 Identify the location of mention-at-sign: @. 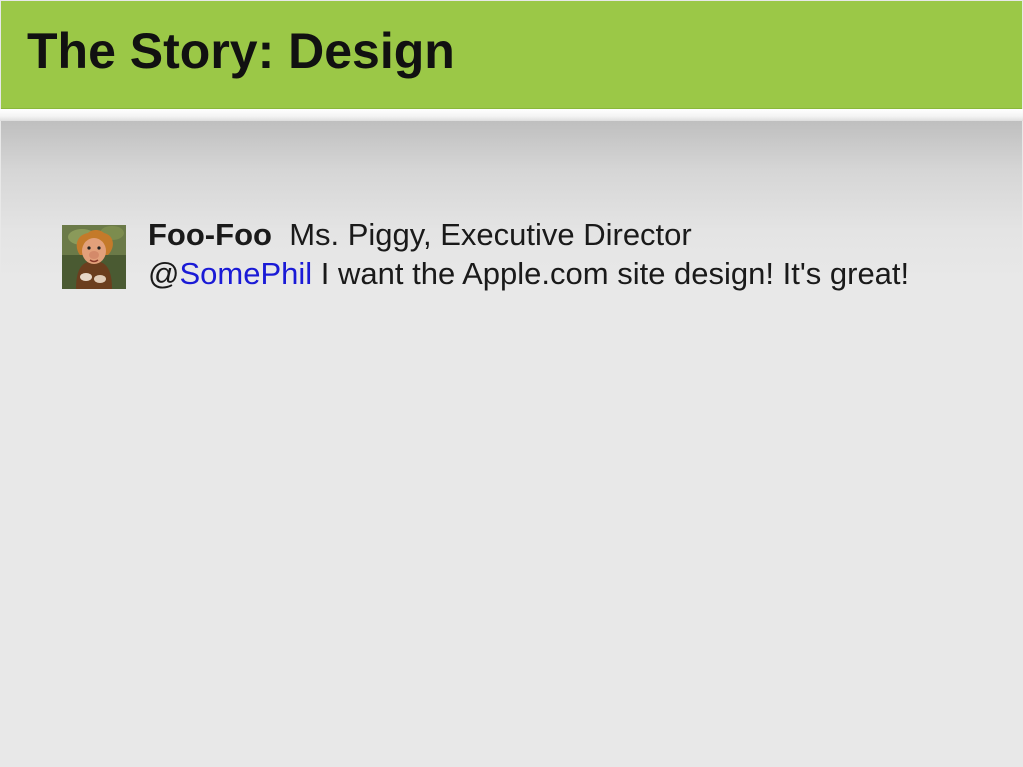
(164, 273).